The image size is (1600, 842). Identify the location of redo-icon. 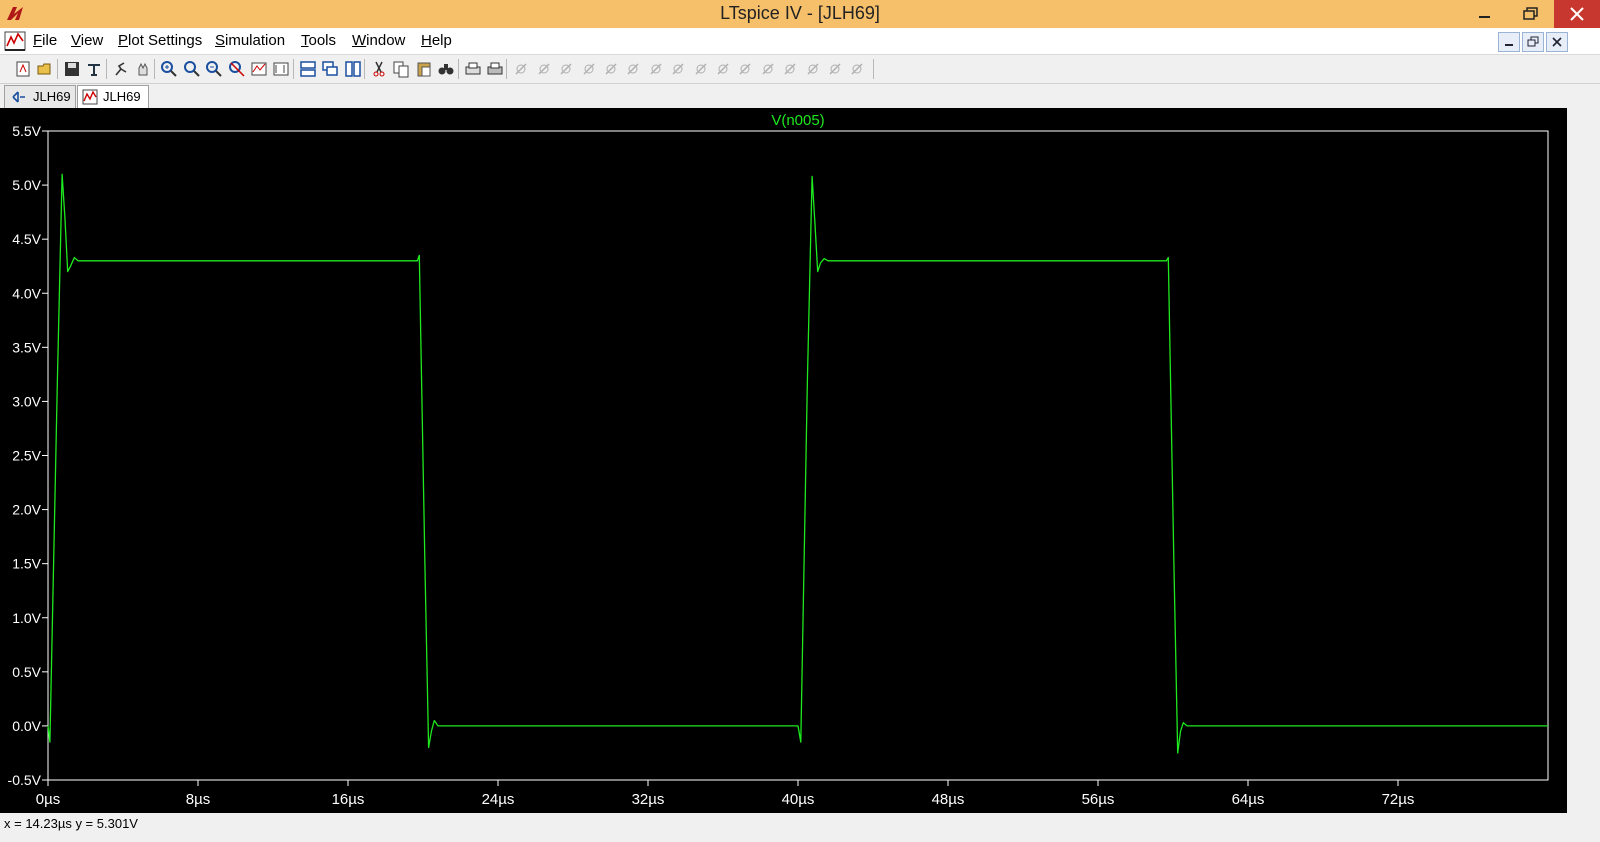
(768, 69).